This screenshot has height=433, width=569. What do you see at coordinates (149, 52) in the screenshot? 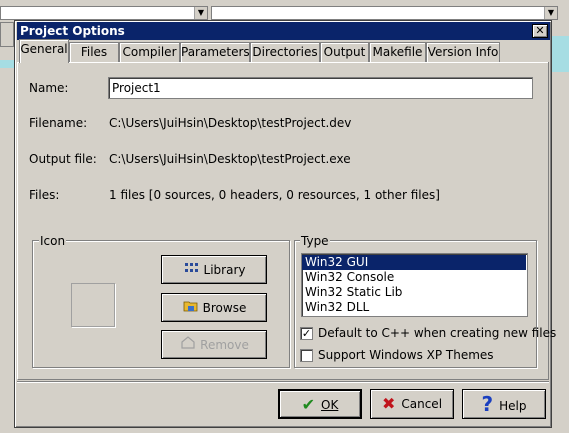
I see `tab-compiler: Compiler` at bounding box center [149, 52].